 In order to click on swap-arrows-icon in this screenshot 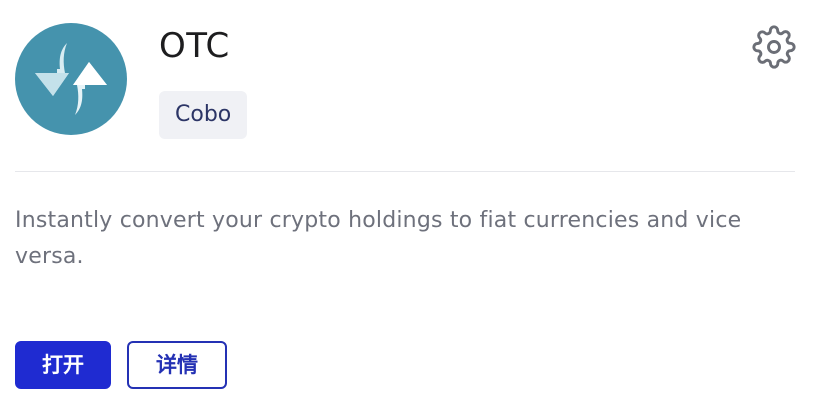, I will do `click(71, 79)`.